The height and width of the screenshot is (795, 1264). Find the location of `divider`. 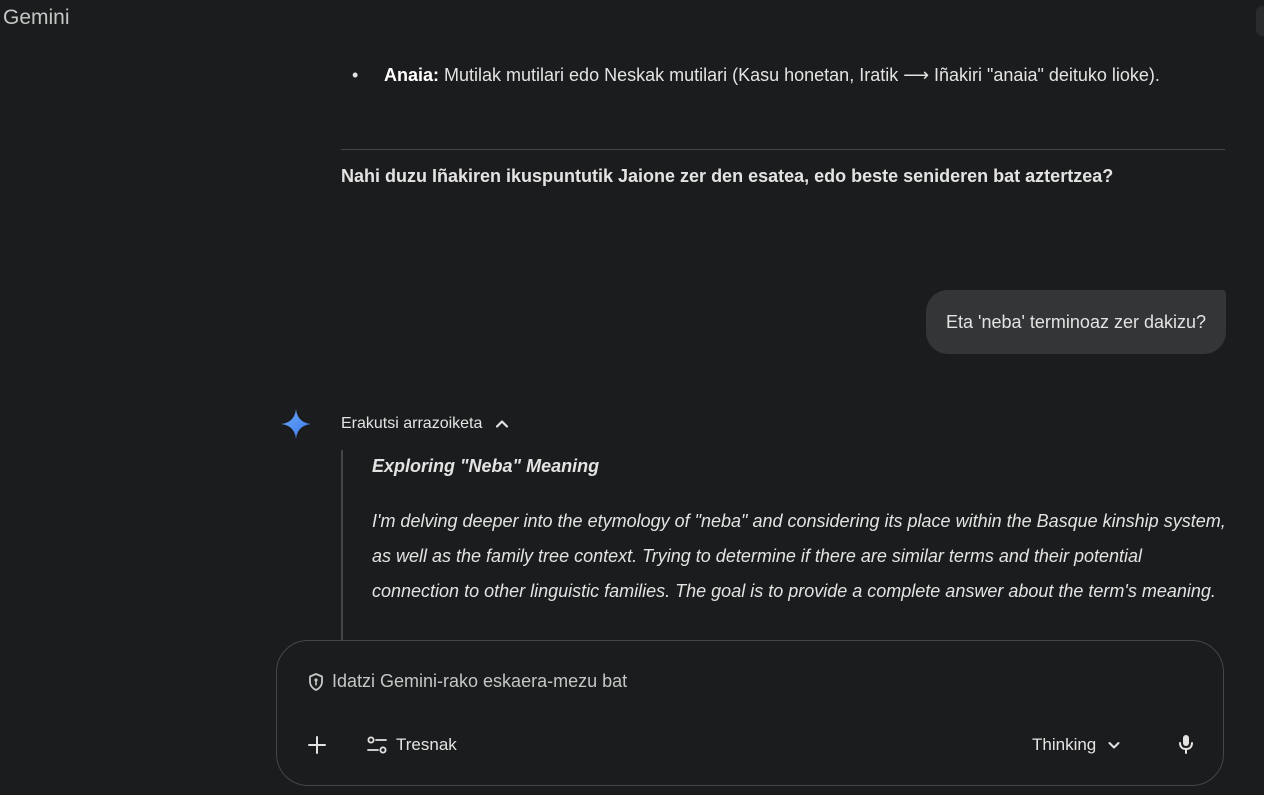

divider is located at coordinates (783, 149).